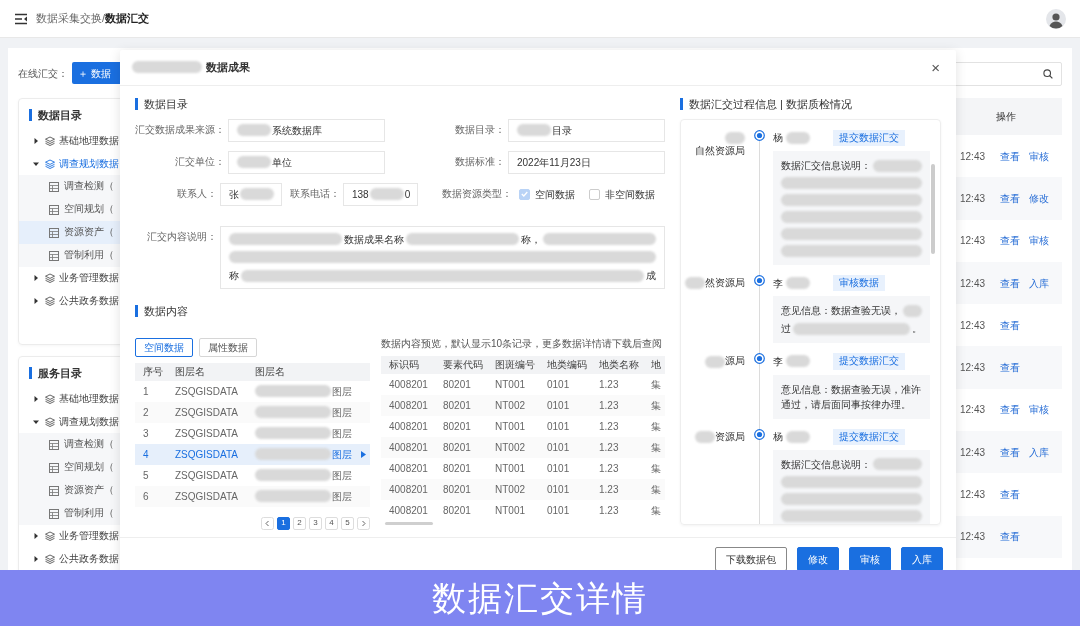  Describe the element at coordinates (360, 194) in the screenshot. I see `field-value: 138` at that location.